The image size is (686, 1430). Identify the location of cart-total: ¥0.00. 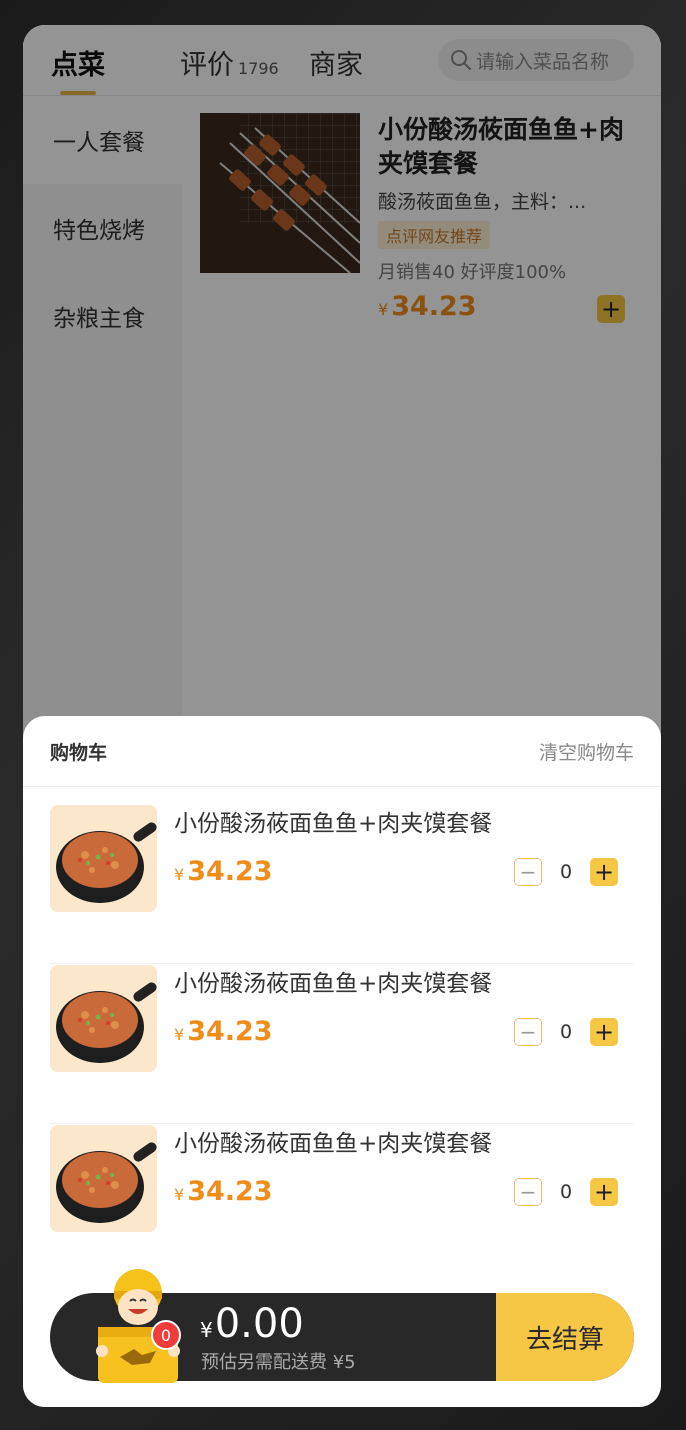
(252, 1324).